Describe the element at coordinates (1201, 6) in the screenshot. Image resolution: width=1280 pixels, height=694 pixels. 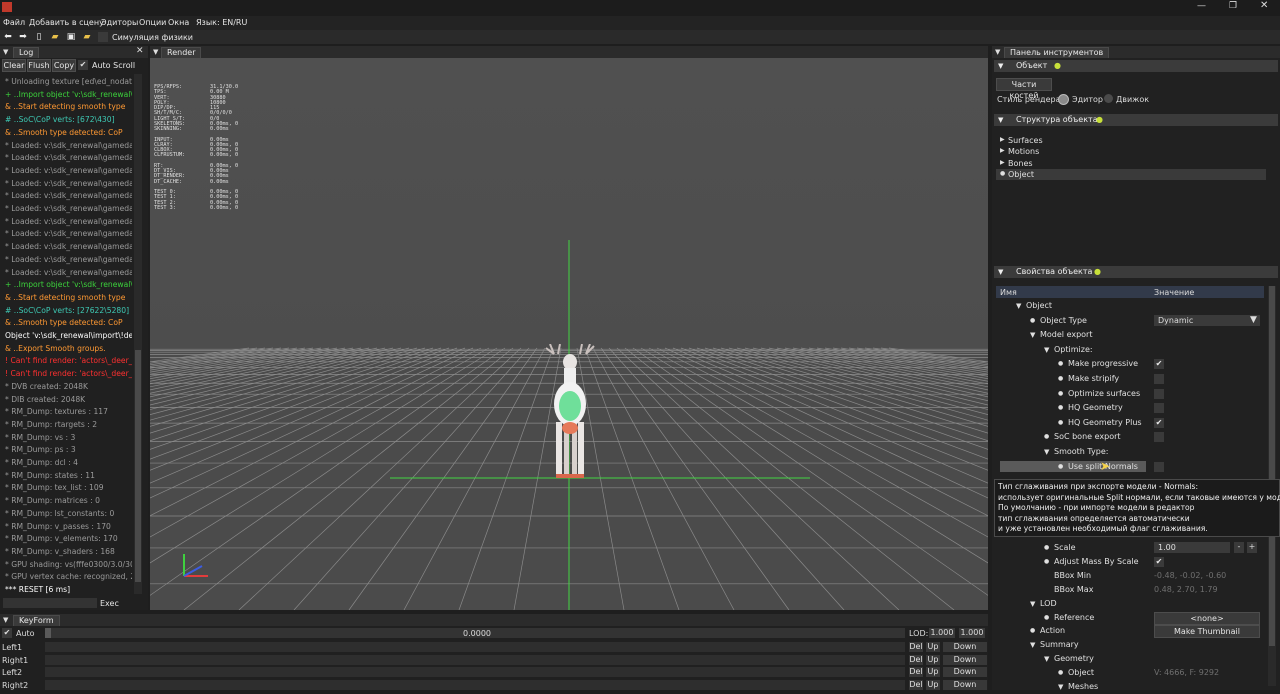
I see `minimize-button: —` at that location.